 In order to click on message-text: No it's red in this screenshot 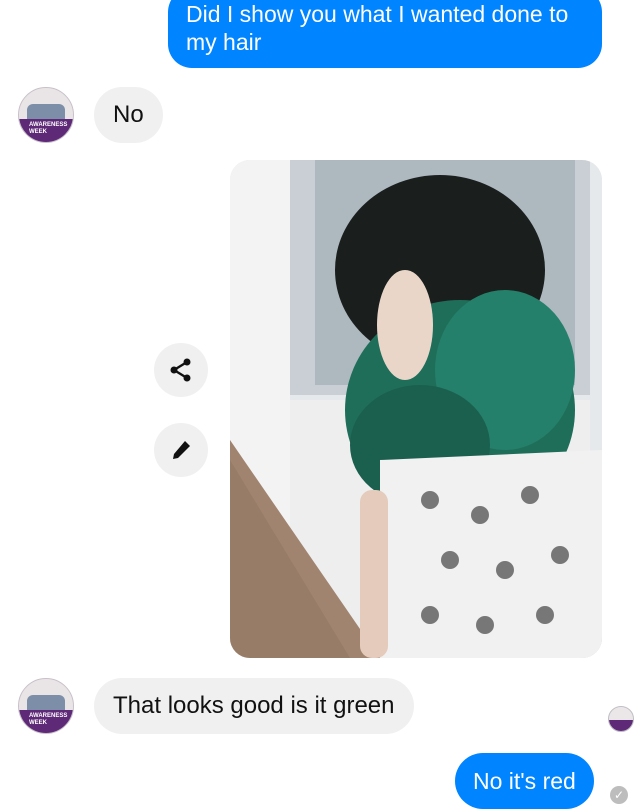, I will do `click(524, 781)`.